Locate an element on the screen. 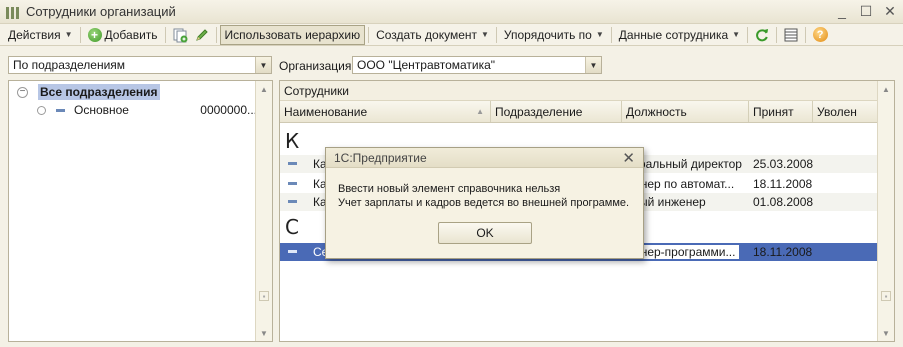  refresh-icon is located at coordinates (762, 34).